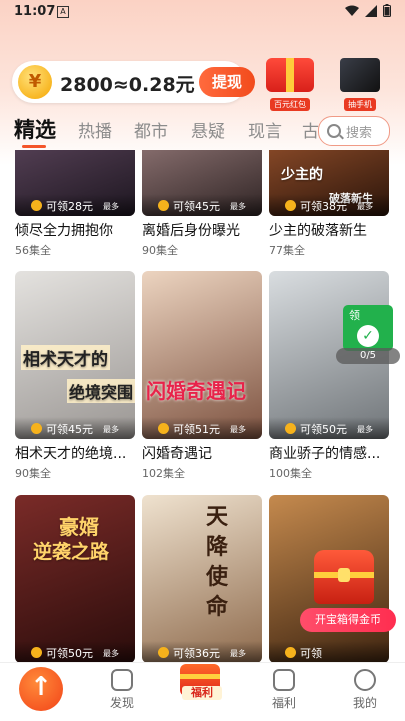 This screenshot has width=405, height=721. What do you see at coordinates (310, 129) in the screenshot?
I see `tab-ancient: 古` at bounding box center [310, 129].